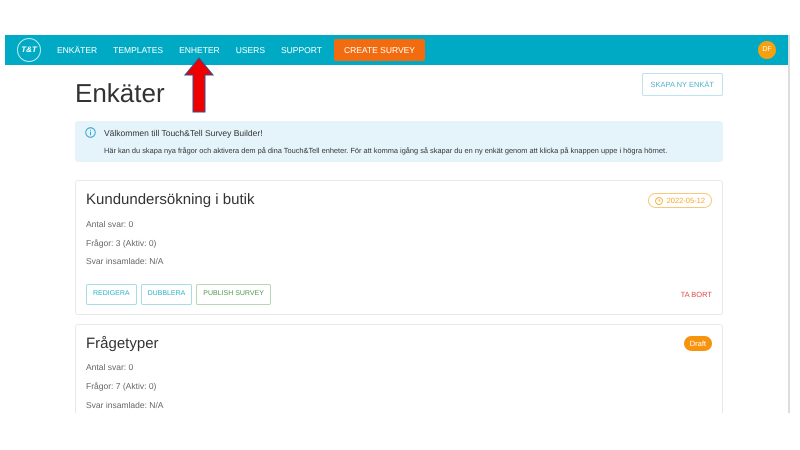 The image size is (800, 450). Describe the element at coordinates (301, 50) in the screenshot. I see `nav-link: SUPPORT` at that location.